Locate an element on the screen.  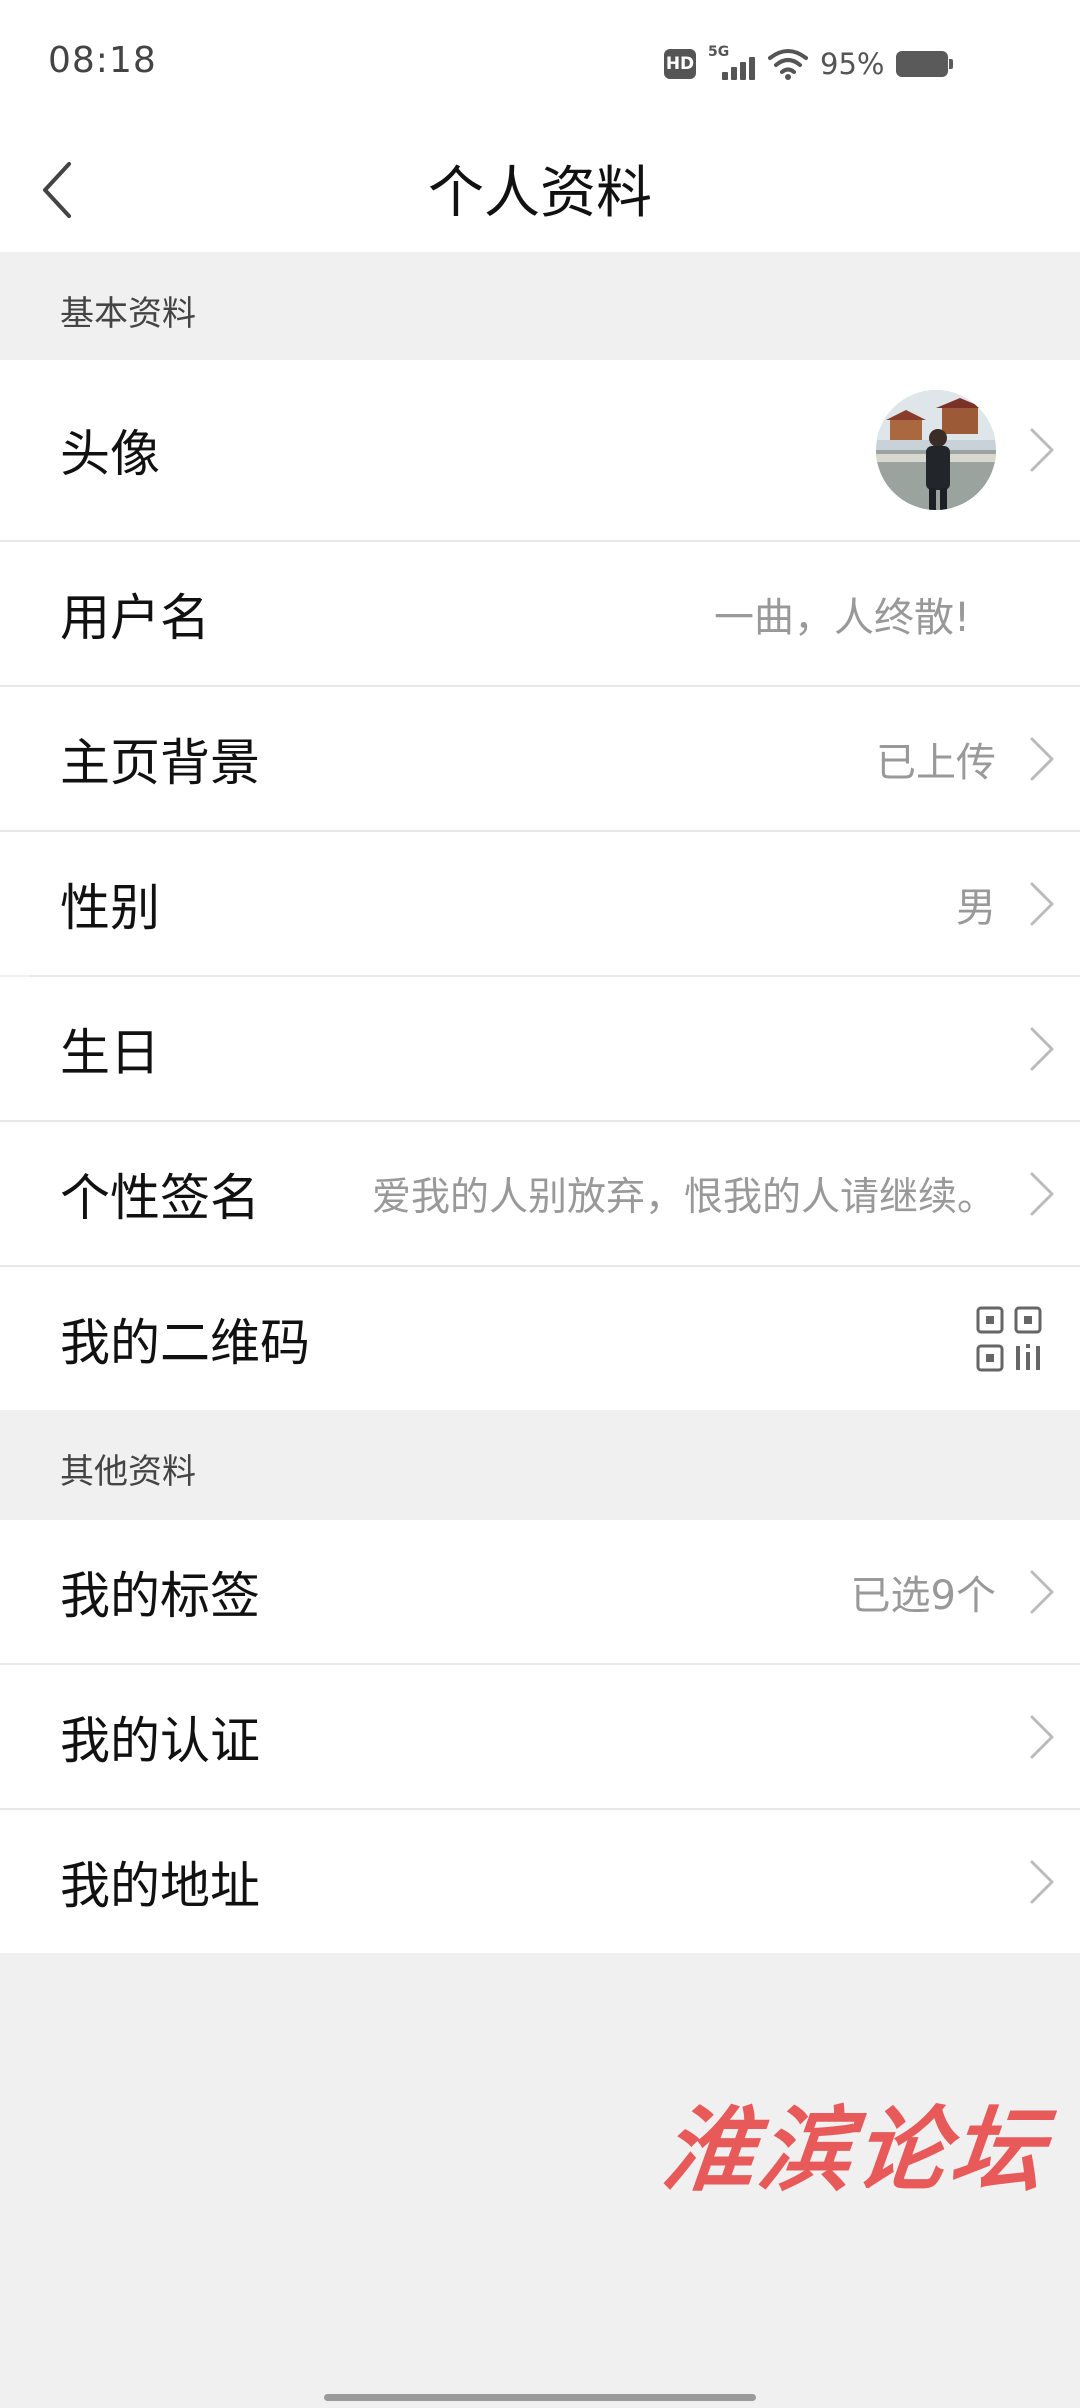
birthday-row: 生日 is located at coordinates (540, 1048).